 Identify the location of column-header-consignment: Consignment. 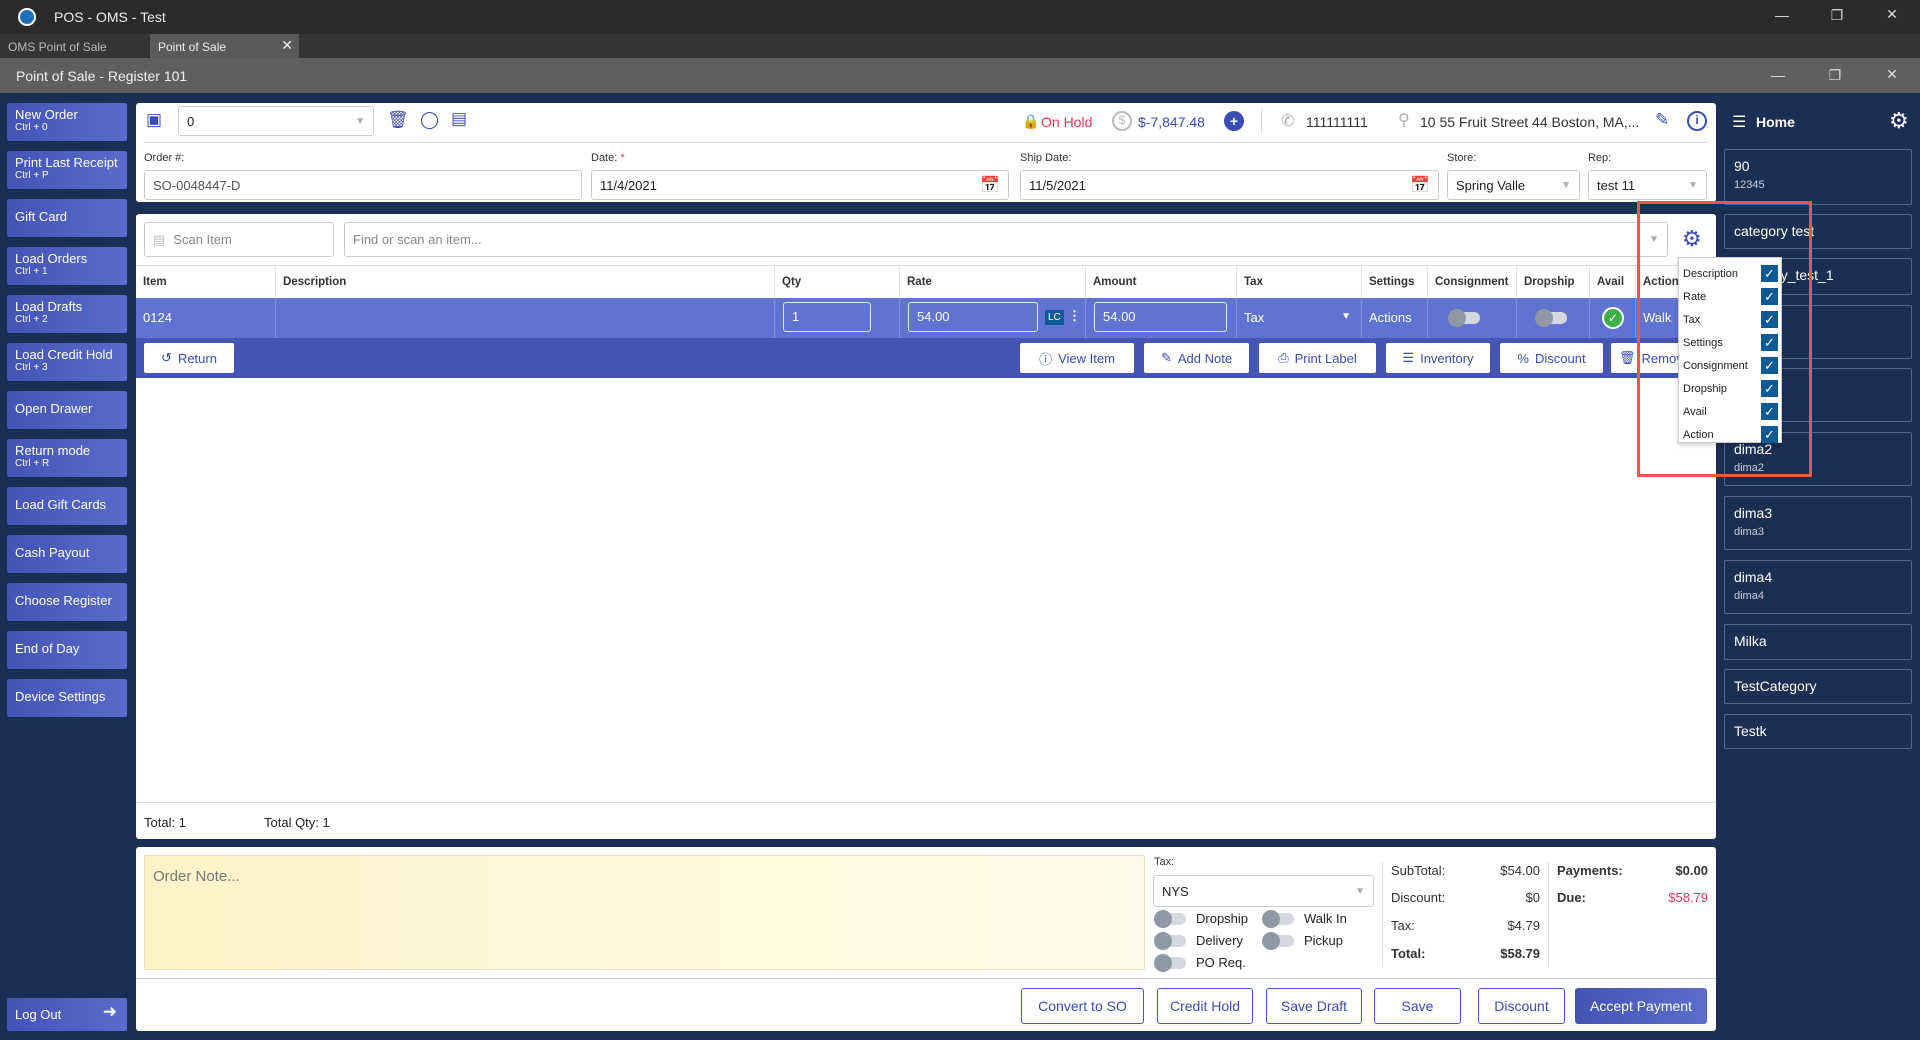
(1472, 282).